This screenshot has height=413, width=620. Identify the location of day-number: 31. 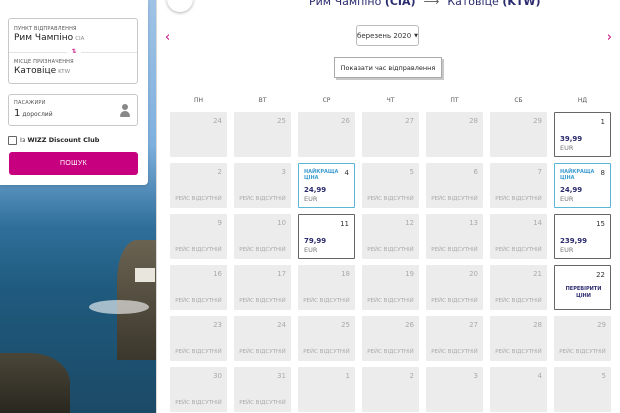
(281, 376).